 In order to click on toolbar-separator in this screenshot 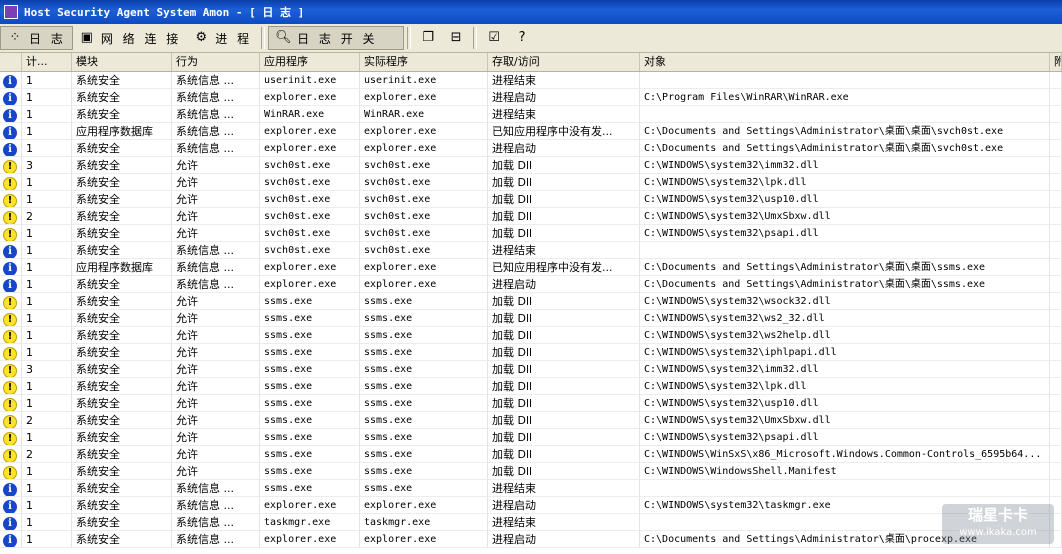, I will do `click(409, 38)`.